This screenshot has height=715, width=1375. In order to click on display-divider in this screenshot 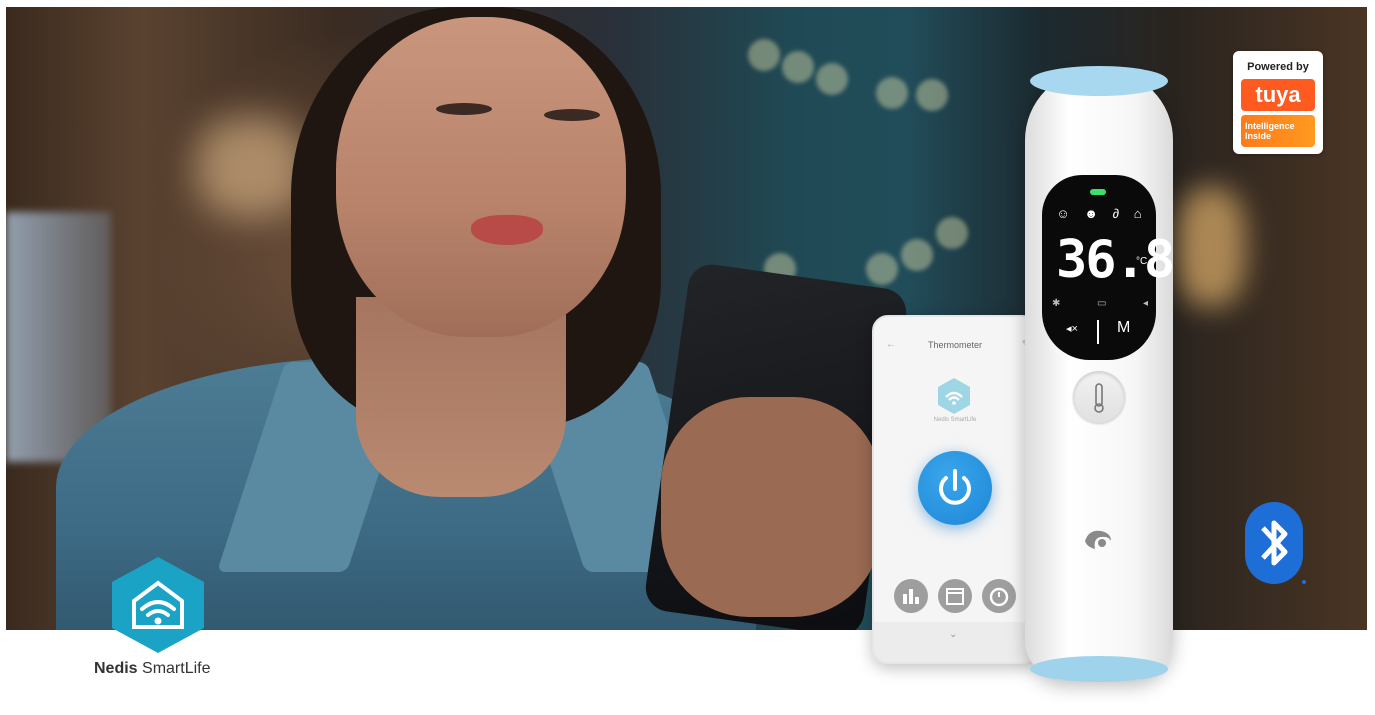, I will do `click(1098, 332)`.